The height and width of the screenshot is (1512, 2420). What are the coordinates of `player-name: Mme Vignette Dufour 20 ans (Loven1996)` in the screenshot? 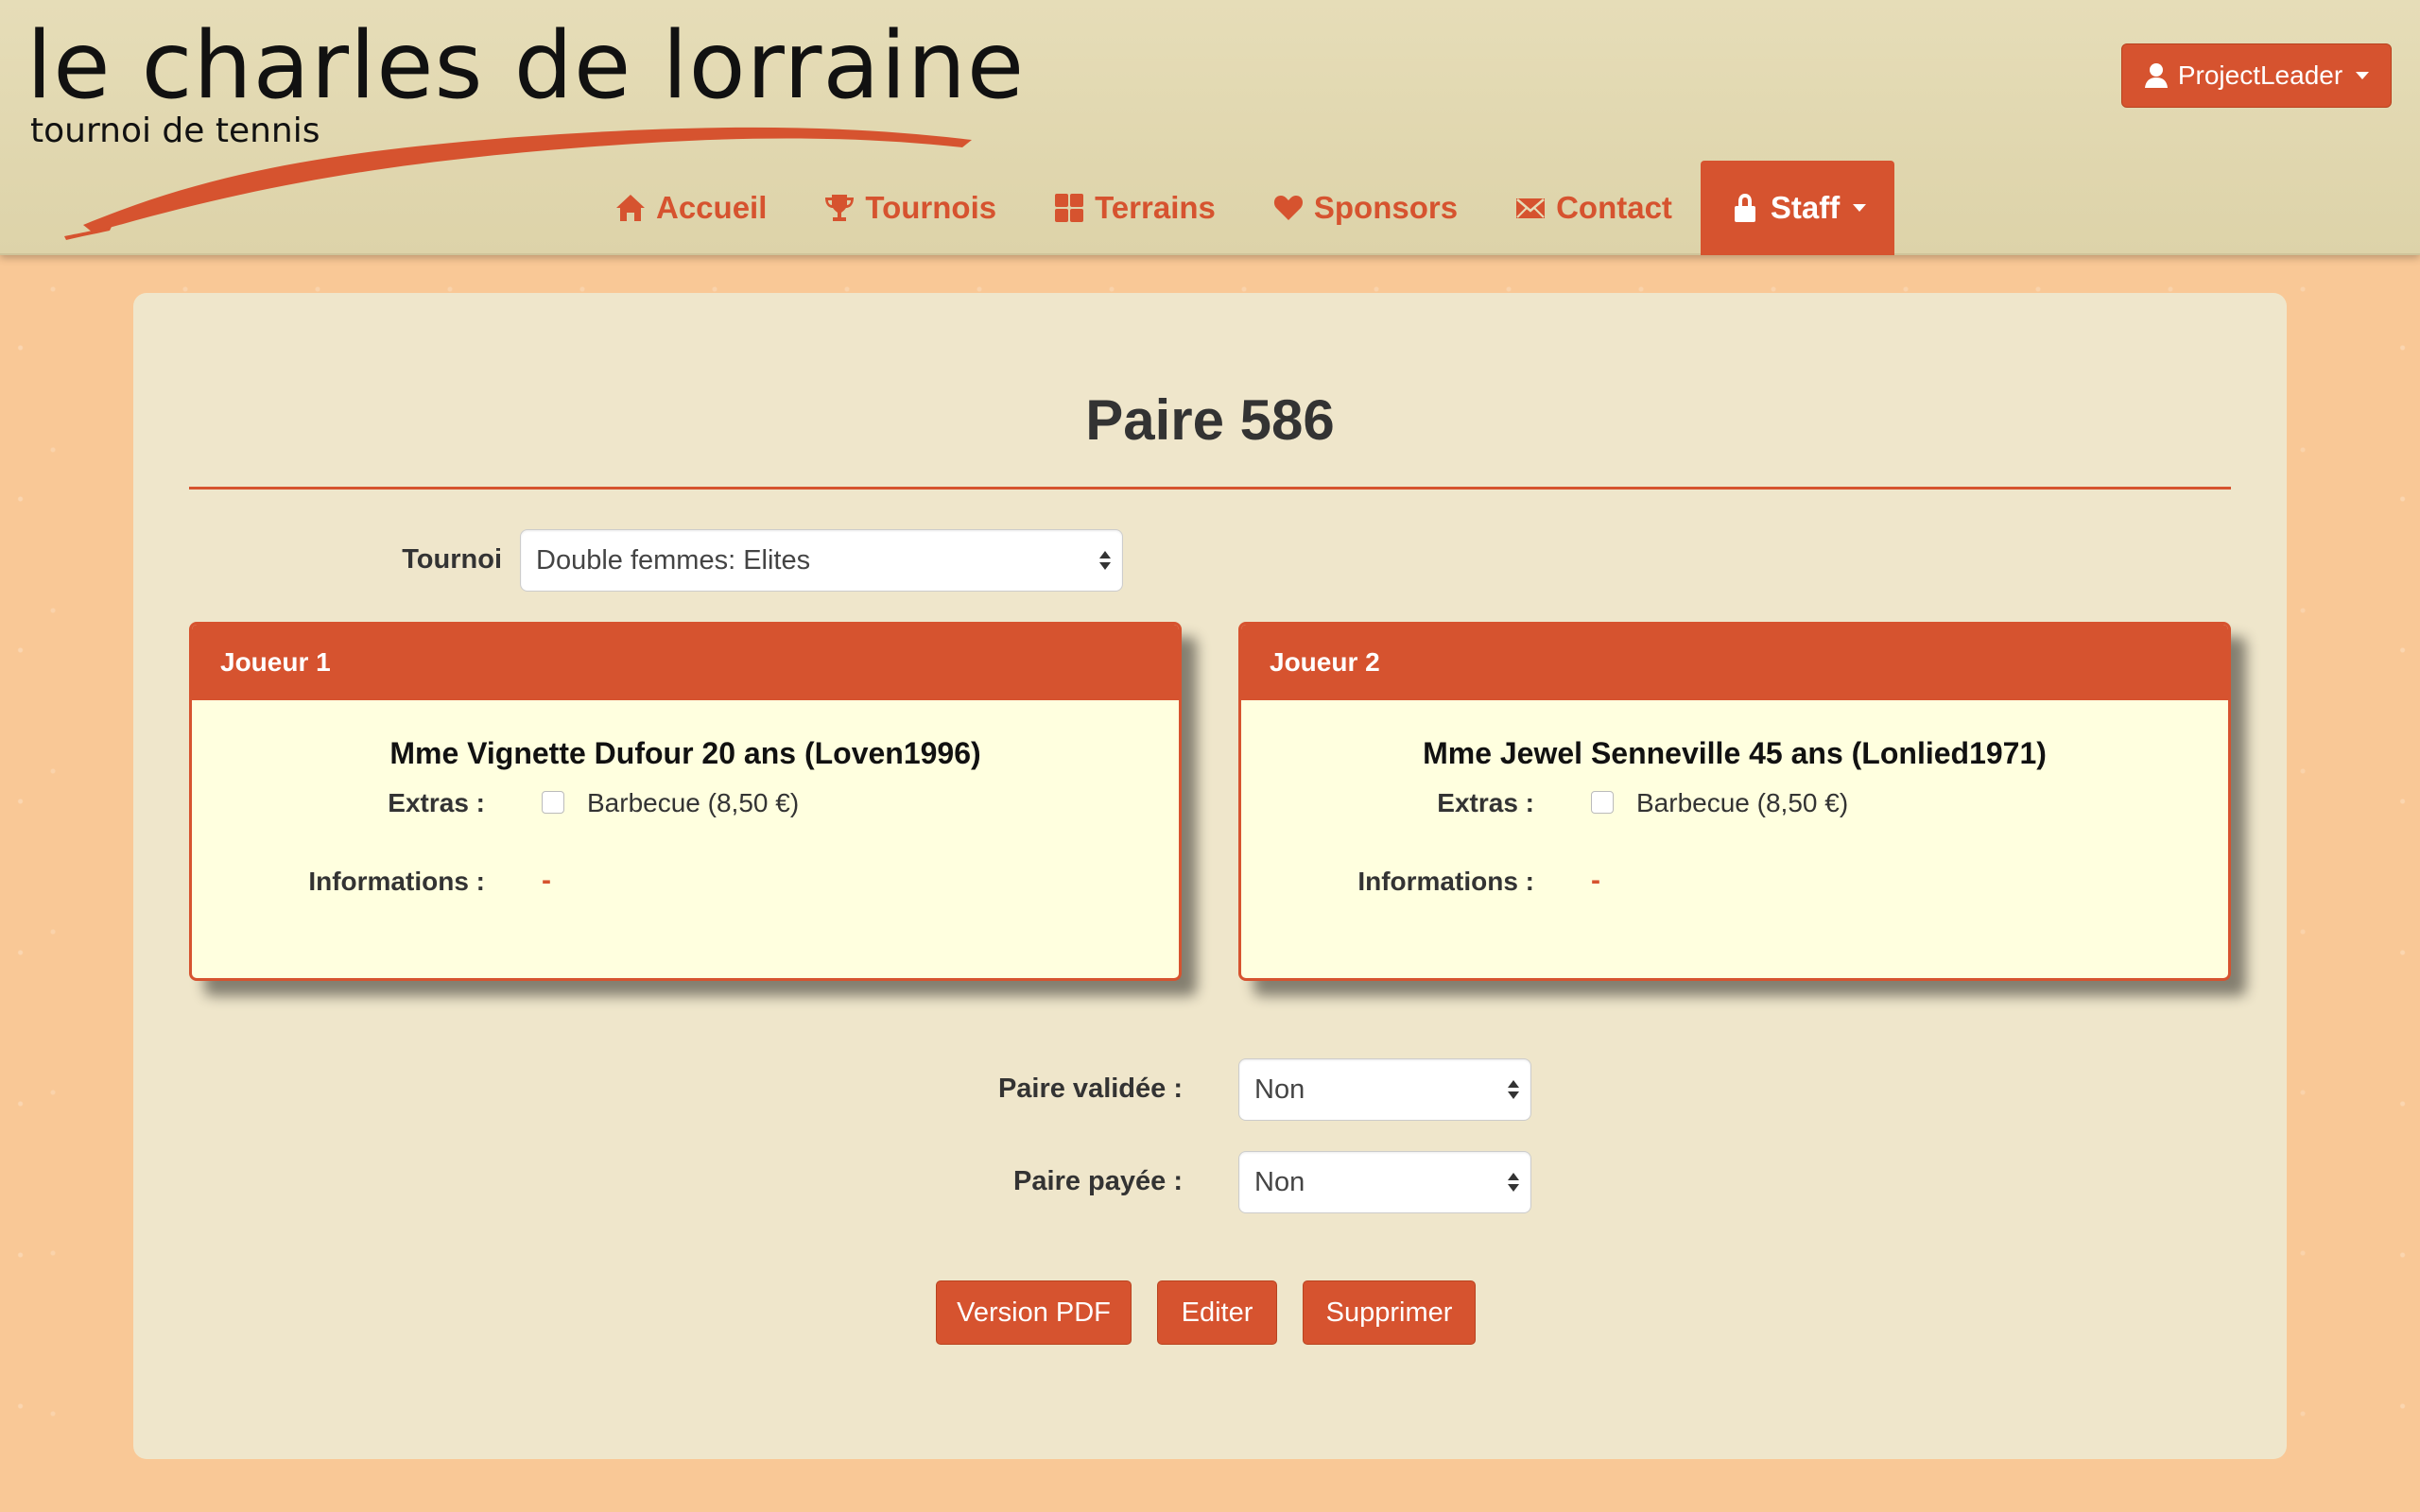 It's located at (685, 753).